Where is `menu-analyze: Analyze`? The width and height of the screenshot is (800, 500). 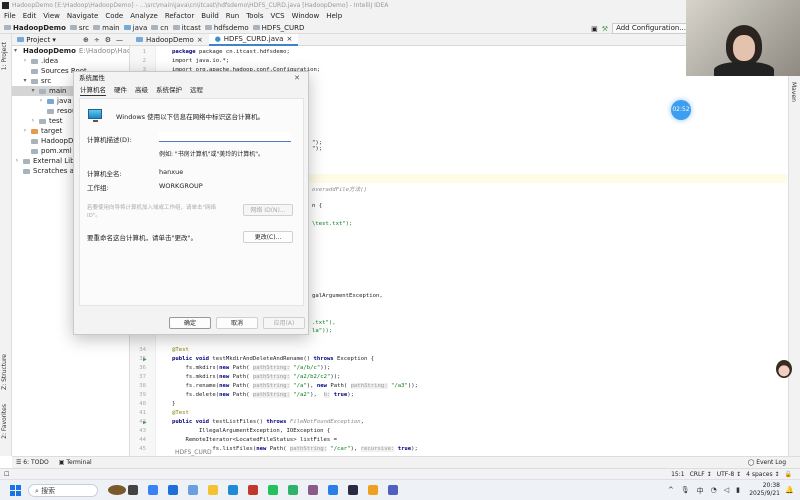
menu-analyze: Analyze is located at coordinates (144, 16).